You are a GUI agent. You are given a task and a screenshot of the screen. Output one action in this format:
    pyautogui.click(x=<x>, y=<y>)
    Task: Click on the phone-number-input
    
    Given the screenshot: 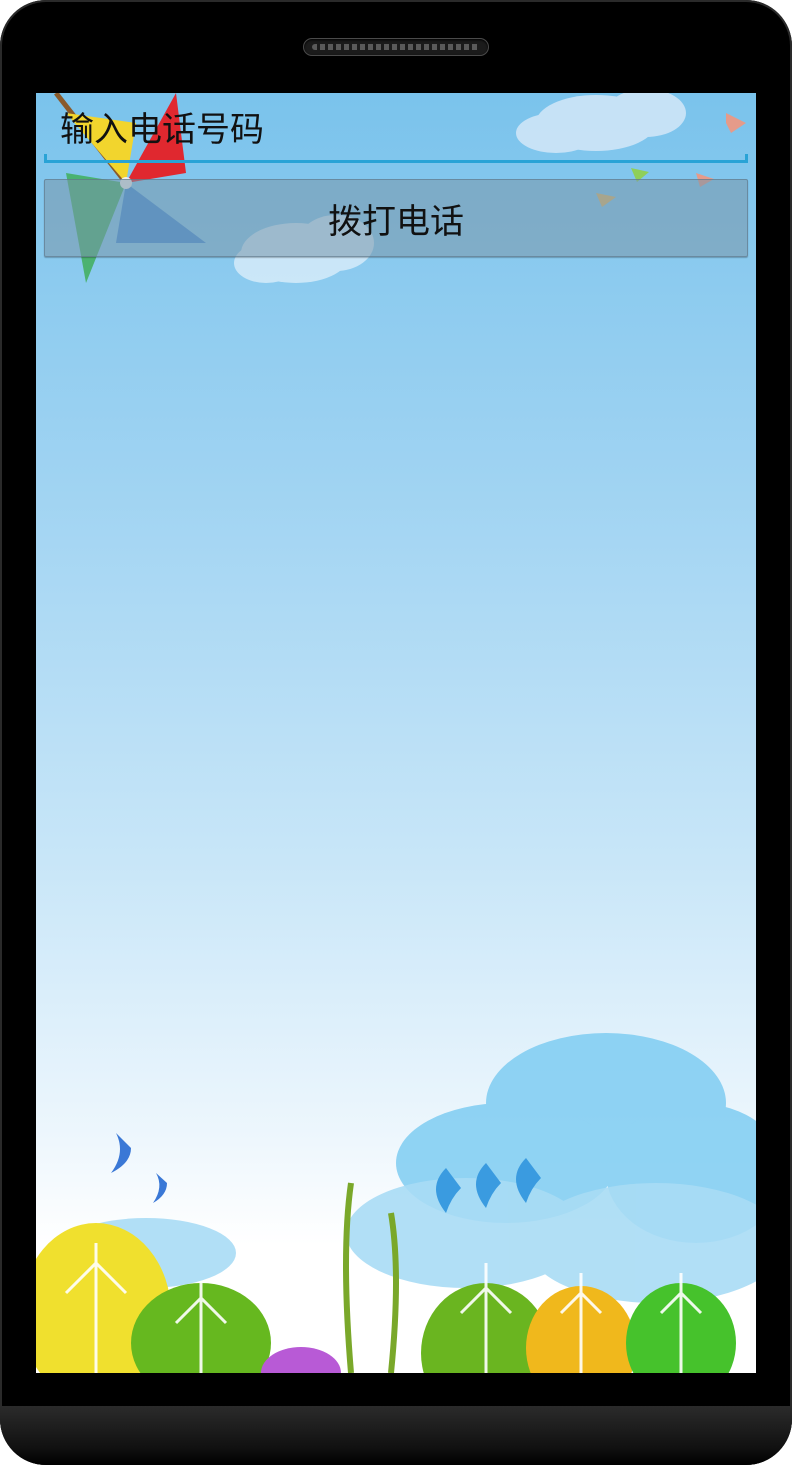 What is the action you would take?
    pyautogui.click(x=400, y=130)
    